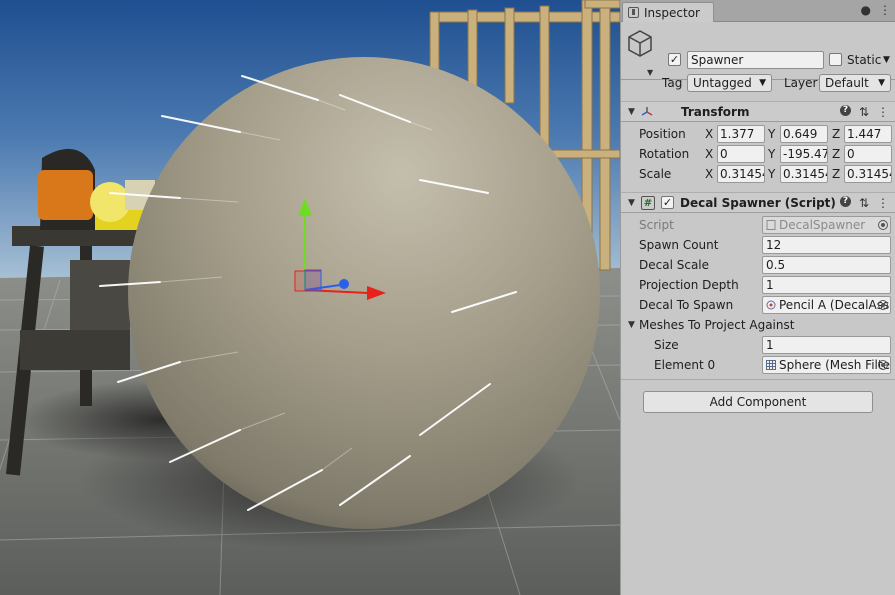 This screenshot has width=895, height=595. Describe the element at coordinates (868, 154) in the screenshot. I see `rotation-z-field: 0` at that location.